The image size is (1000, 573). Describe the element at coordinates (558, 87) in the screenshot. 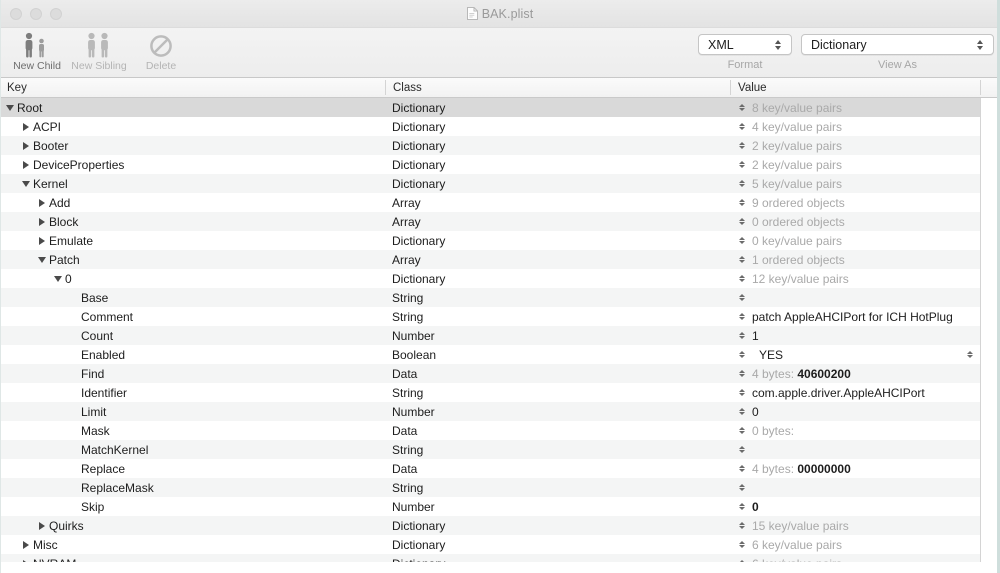

I see `column-header-class: Class` at that location.